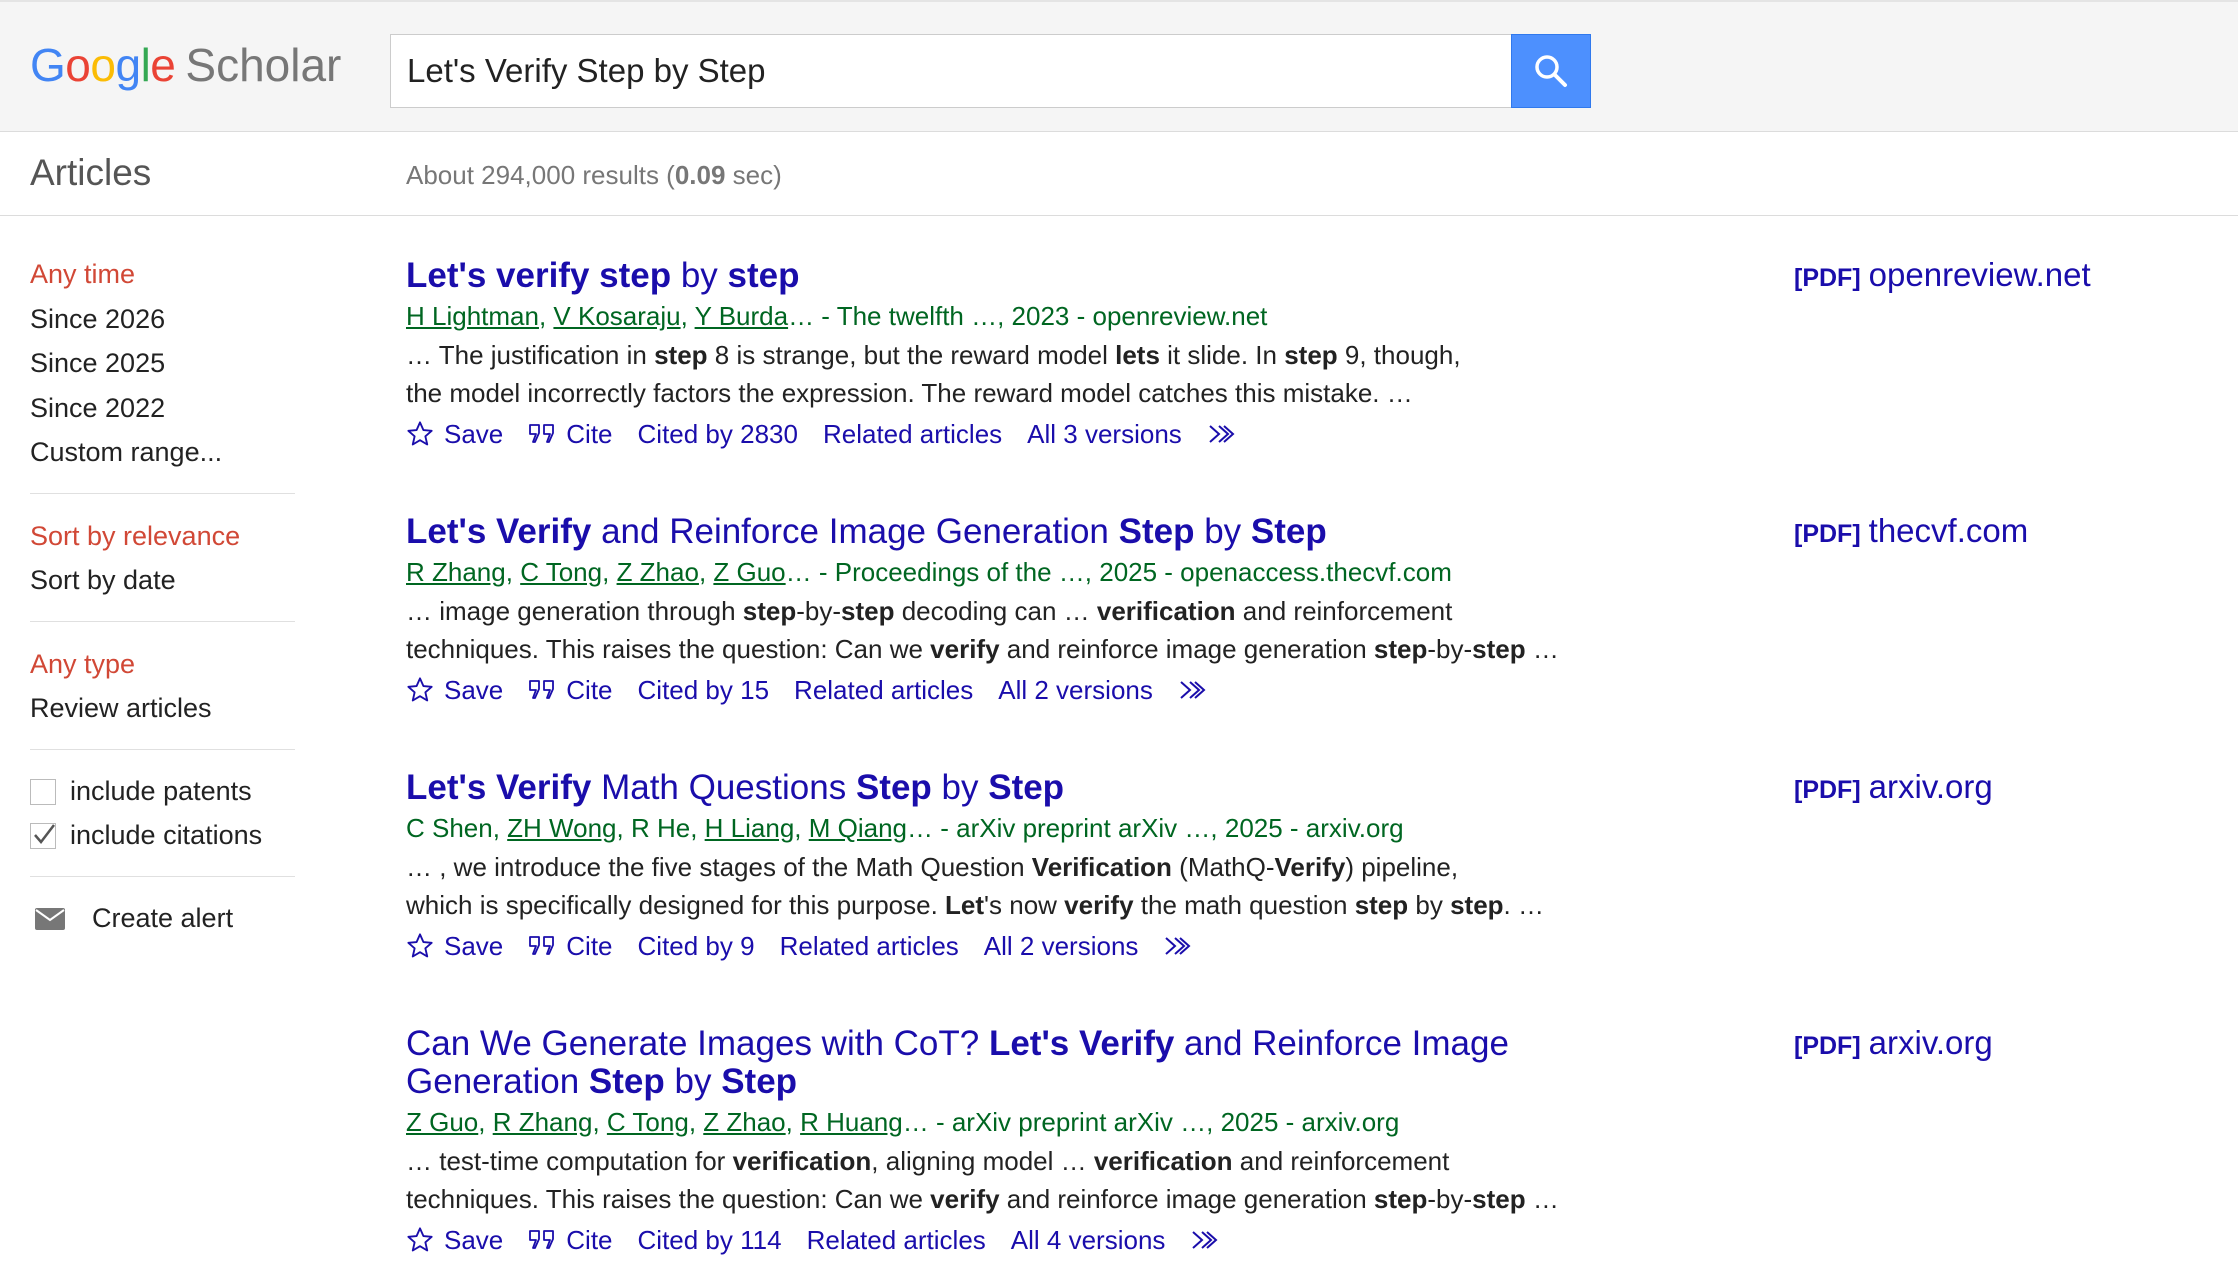 The image size is (2238, 1278). What do you see at coordinates (1911, 531) in the screenshot?
I see `pdf-link: [PDF] thecvf.com` at bounding box center [1911, 531].